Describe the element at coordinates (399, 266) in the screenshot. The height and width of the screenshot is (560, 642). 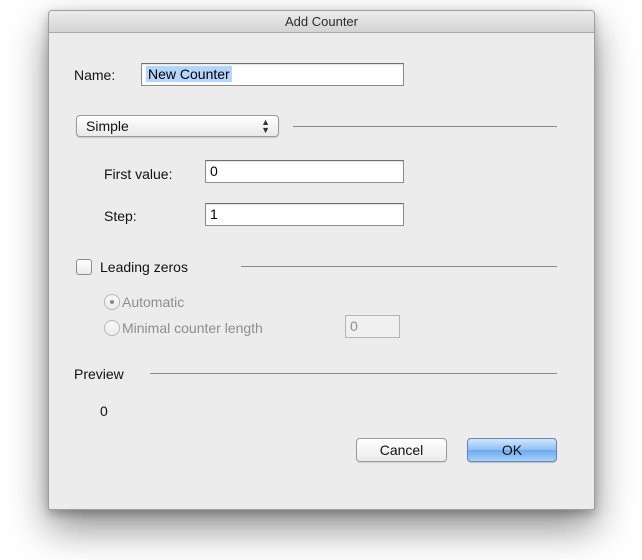
I see `leading-zeros-separator` at that location.